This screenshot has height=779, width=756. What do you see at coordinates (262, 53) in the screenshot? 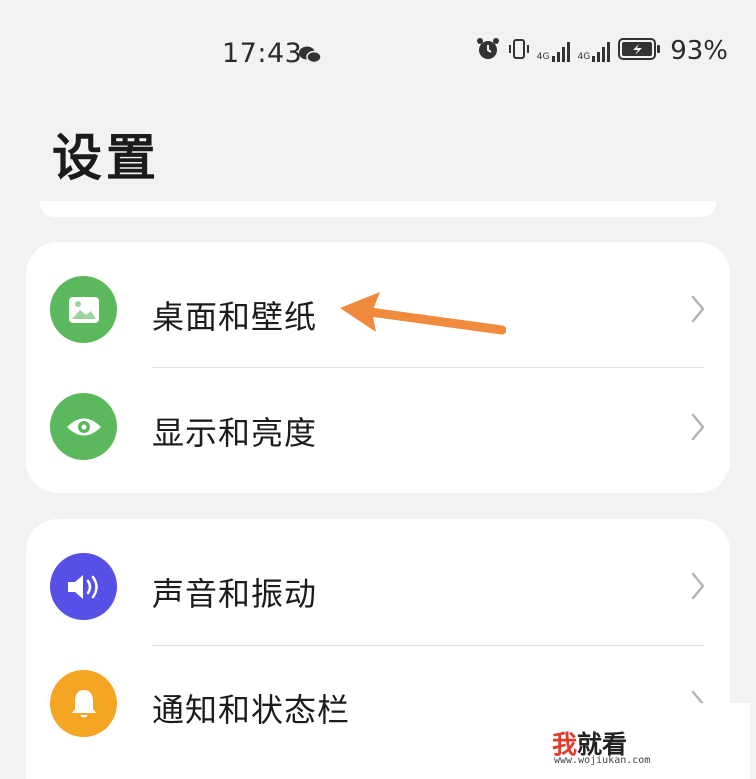
I see `status-time: 17:43` at bounding box center [262, 53].